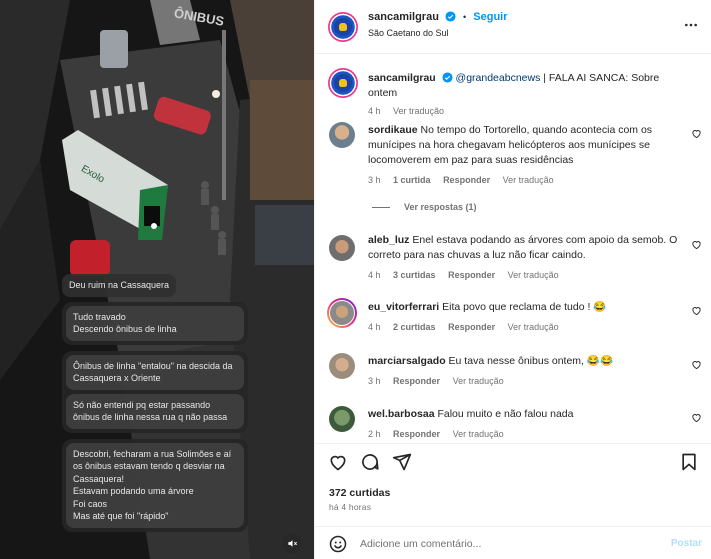  What do you see at coordinates (374, 111) in the screenshot?
I see `caption-time: 4 h` at bounding box center [374, 111].